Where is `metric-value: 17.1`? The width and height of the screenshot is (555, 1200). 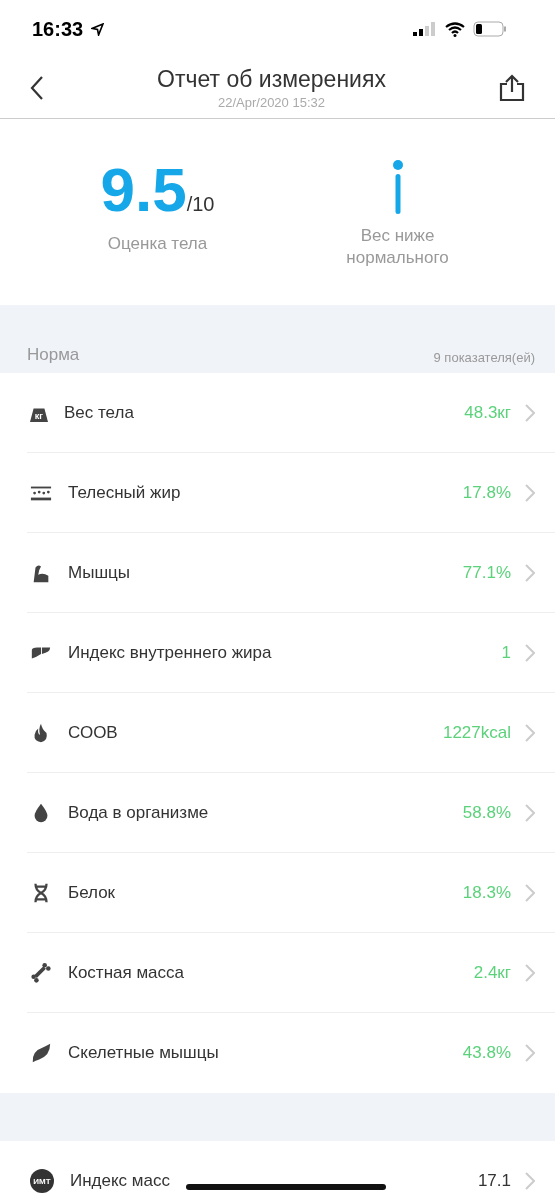 metric-value: 17.1 is located at coordinates (494, 1181).